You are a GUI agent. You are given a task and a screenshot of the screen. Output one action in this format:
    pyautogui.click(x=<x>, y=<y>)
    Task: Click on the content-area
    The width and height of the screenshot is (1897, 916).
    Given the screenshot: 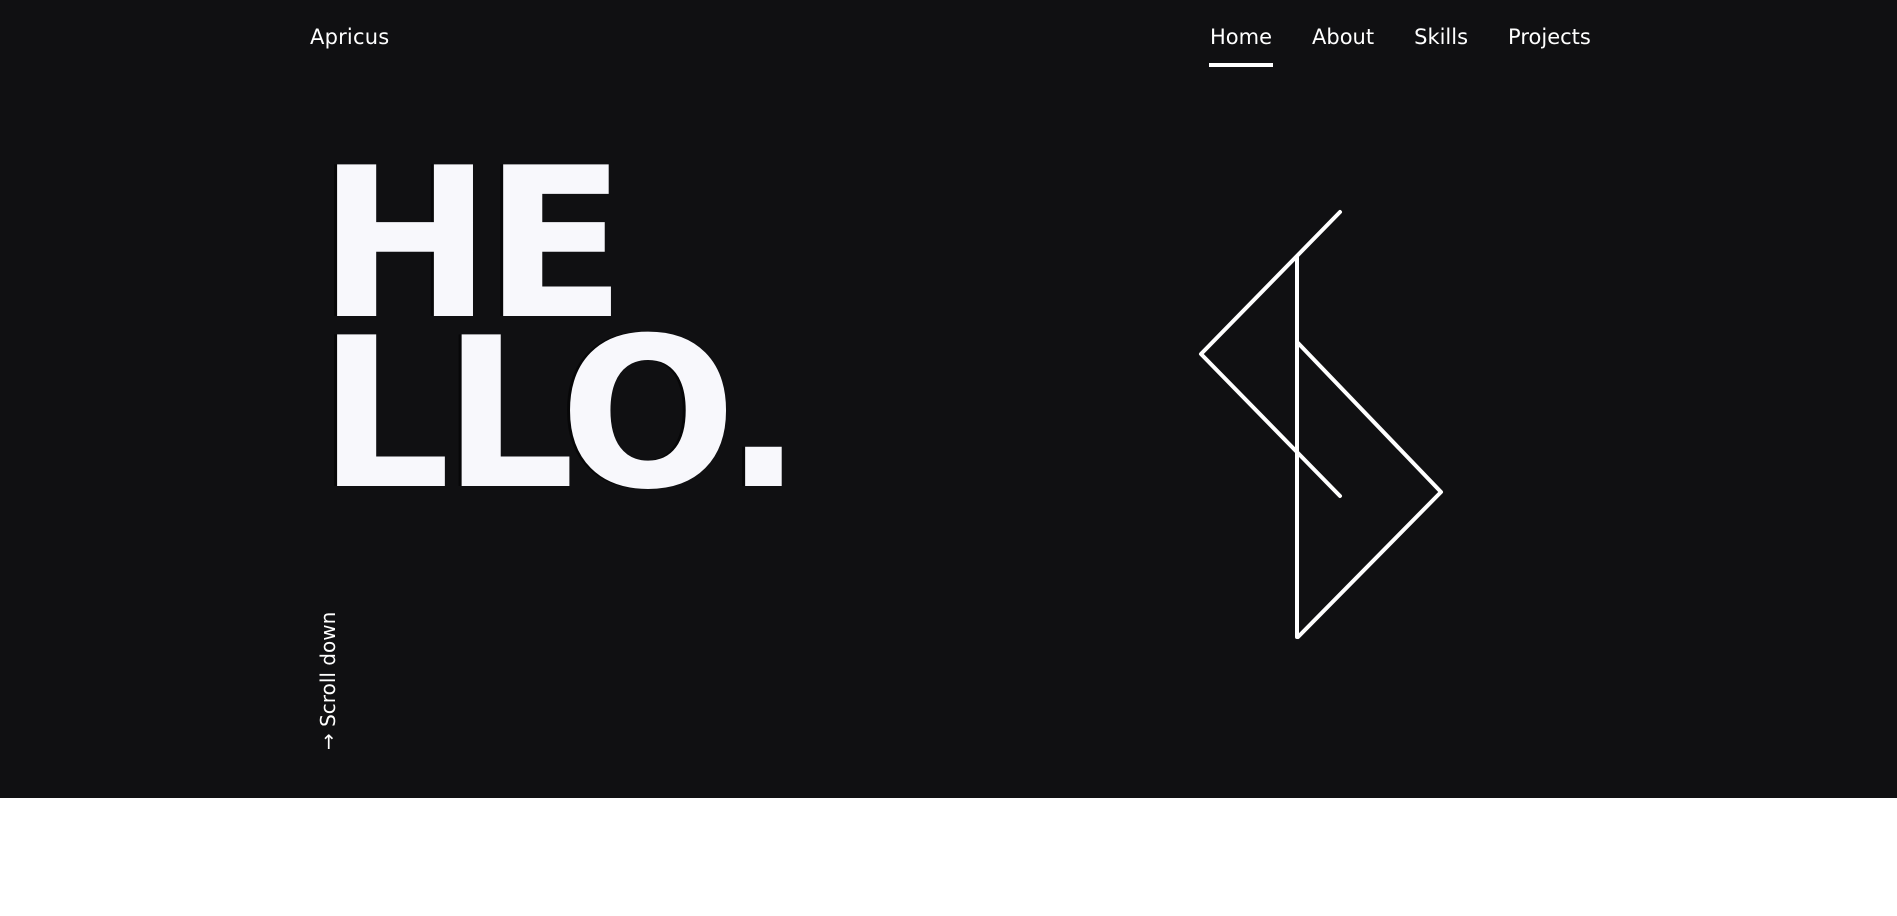 What is the action you would take?
    pyautogui.click(x=948, y=857)
    